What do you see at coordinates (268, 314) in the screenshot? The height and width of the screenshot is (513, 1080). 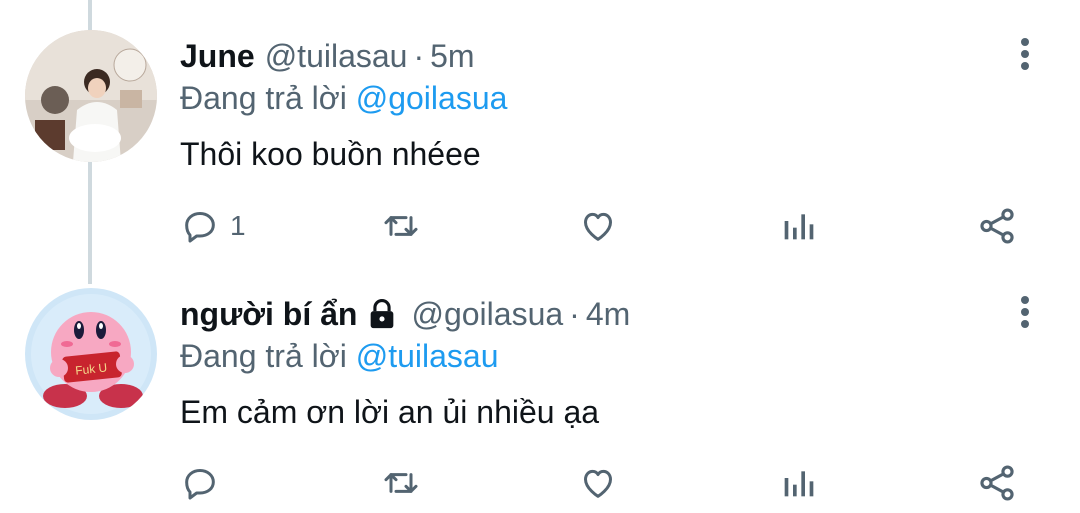 I see `display-name: người bí ẩn` at bounding box center [268, 314].